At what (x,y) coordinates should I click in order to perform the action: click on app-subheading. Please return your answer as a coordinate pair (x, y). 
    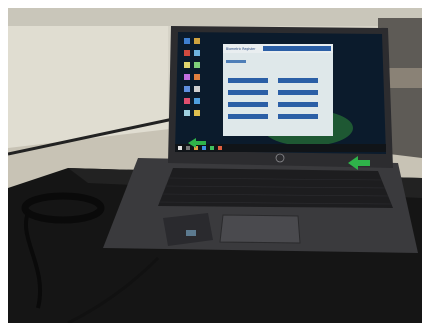
    Looking at the image, I should click on (236, 61).